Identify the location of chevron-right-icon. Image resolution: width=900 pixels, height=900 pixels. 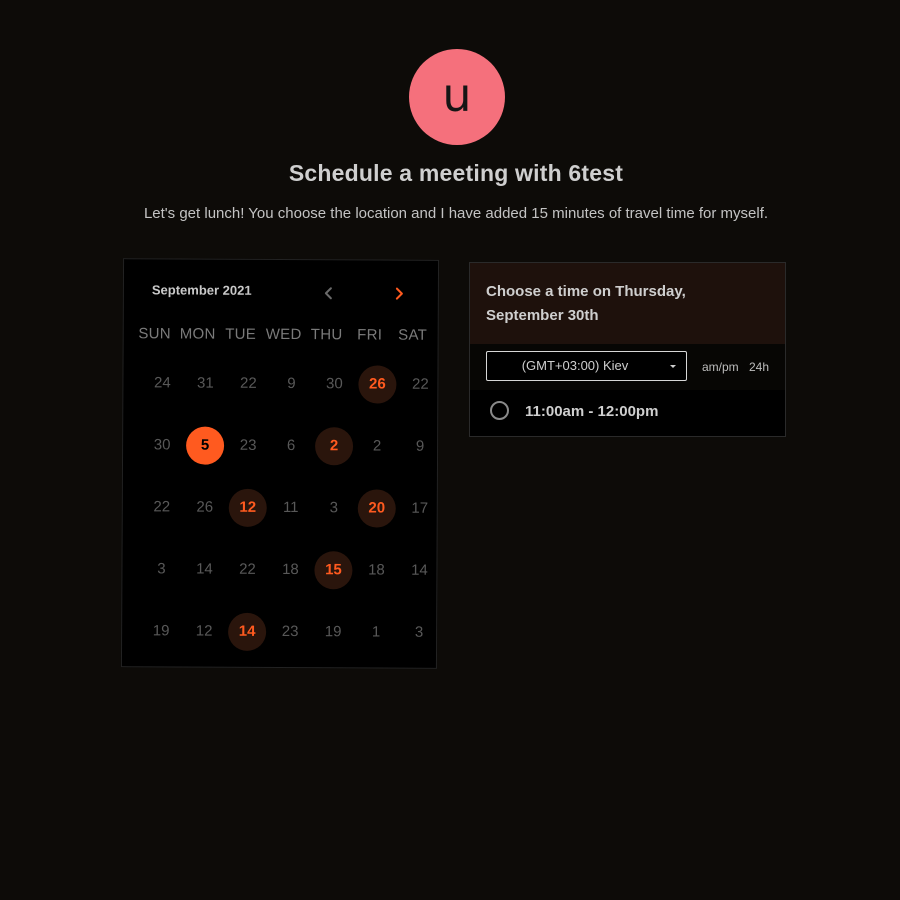
(399, 293).